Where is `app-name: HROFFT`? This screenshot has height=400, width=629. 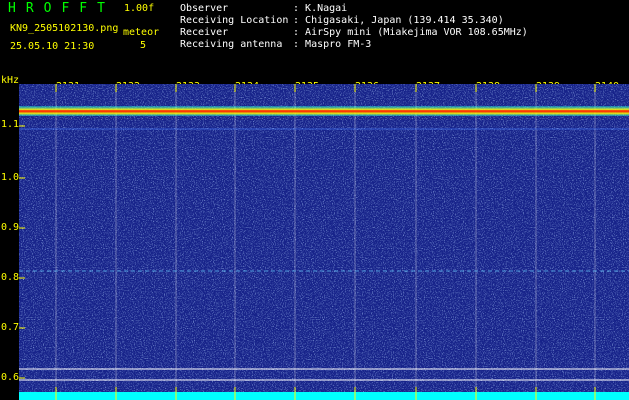
app-name: HROFFT is located at coordinates (61, 8).